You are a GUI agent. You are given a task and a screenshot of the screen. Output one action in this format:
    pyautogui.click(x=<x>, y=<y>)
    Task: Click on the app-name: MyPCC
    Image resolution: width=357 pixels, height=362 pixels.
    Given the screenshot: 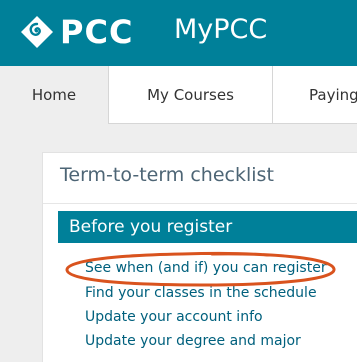 What is the action you would take?
    pyautogui.click(x=221, y=29)
    